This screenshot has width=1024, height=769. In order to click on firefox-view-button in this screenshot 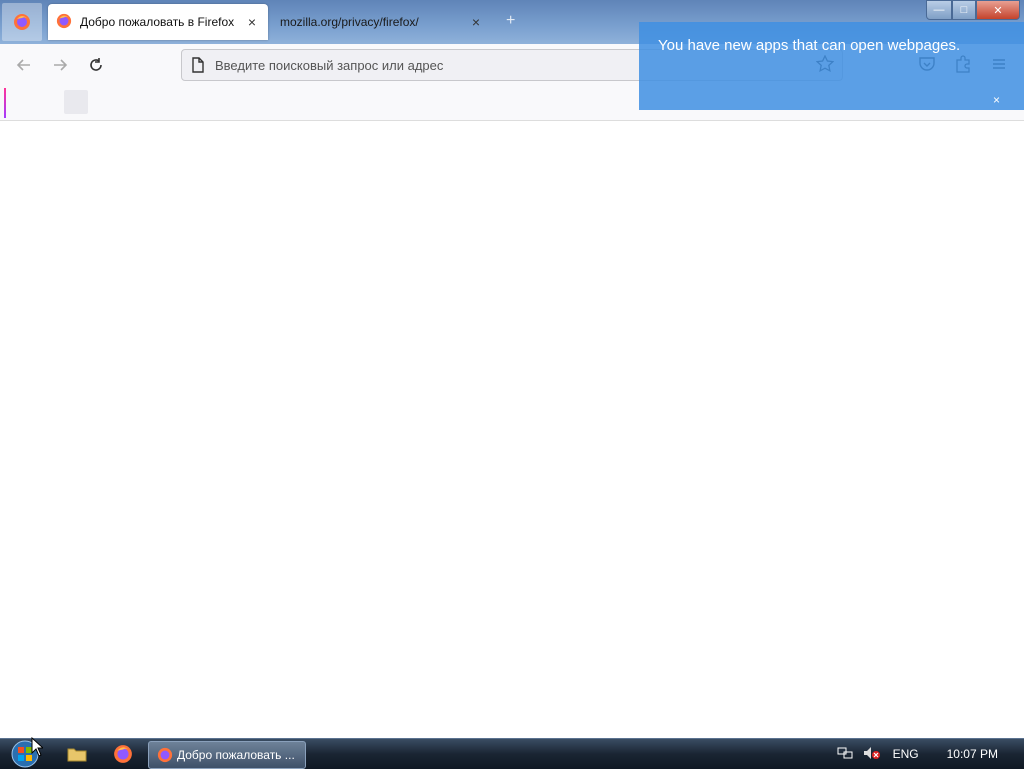, I will do `click(22, 22)`.